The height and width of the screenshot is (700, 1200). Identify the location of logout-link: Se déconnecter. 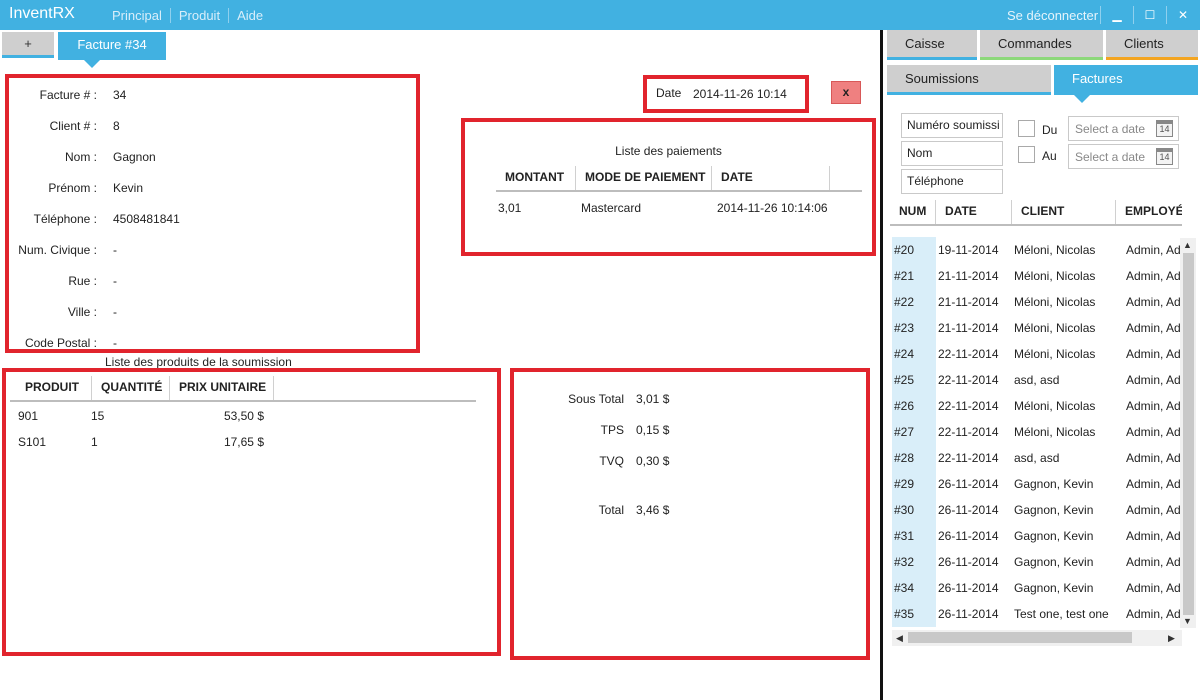
(1052, 15).